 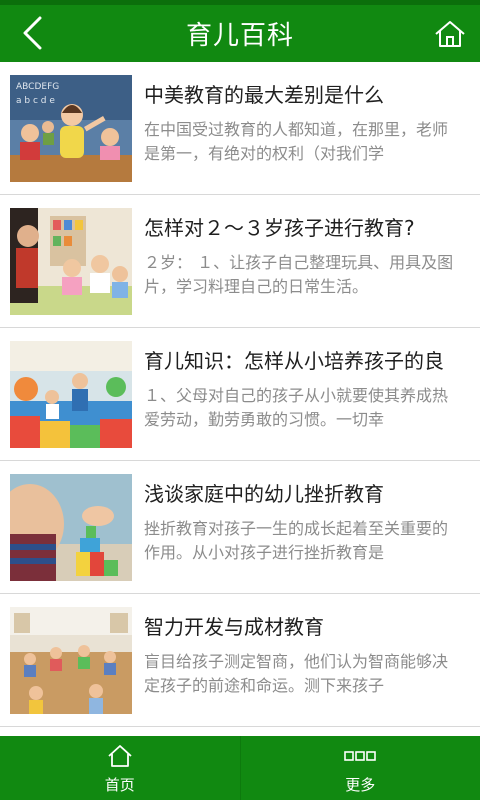 What do you see at coordinates (359, 768) in the screenshot?
I see `tab-more: 更多` at bounding box center [359, 768].